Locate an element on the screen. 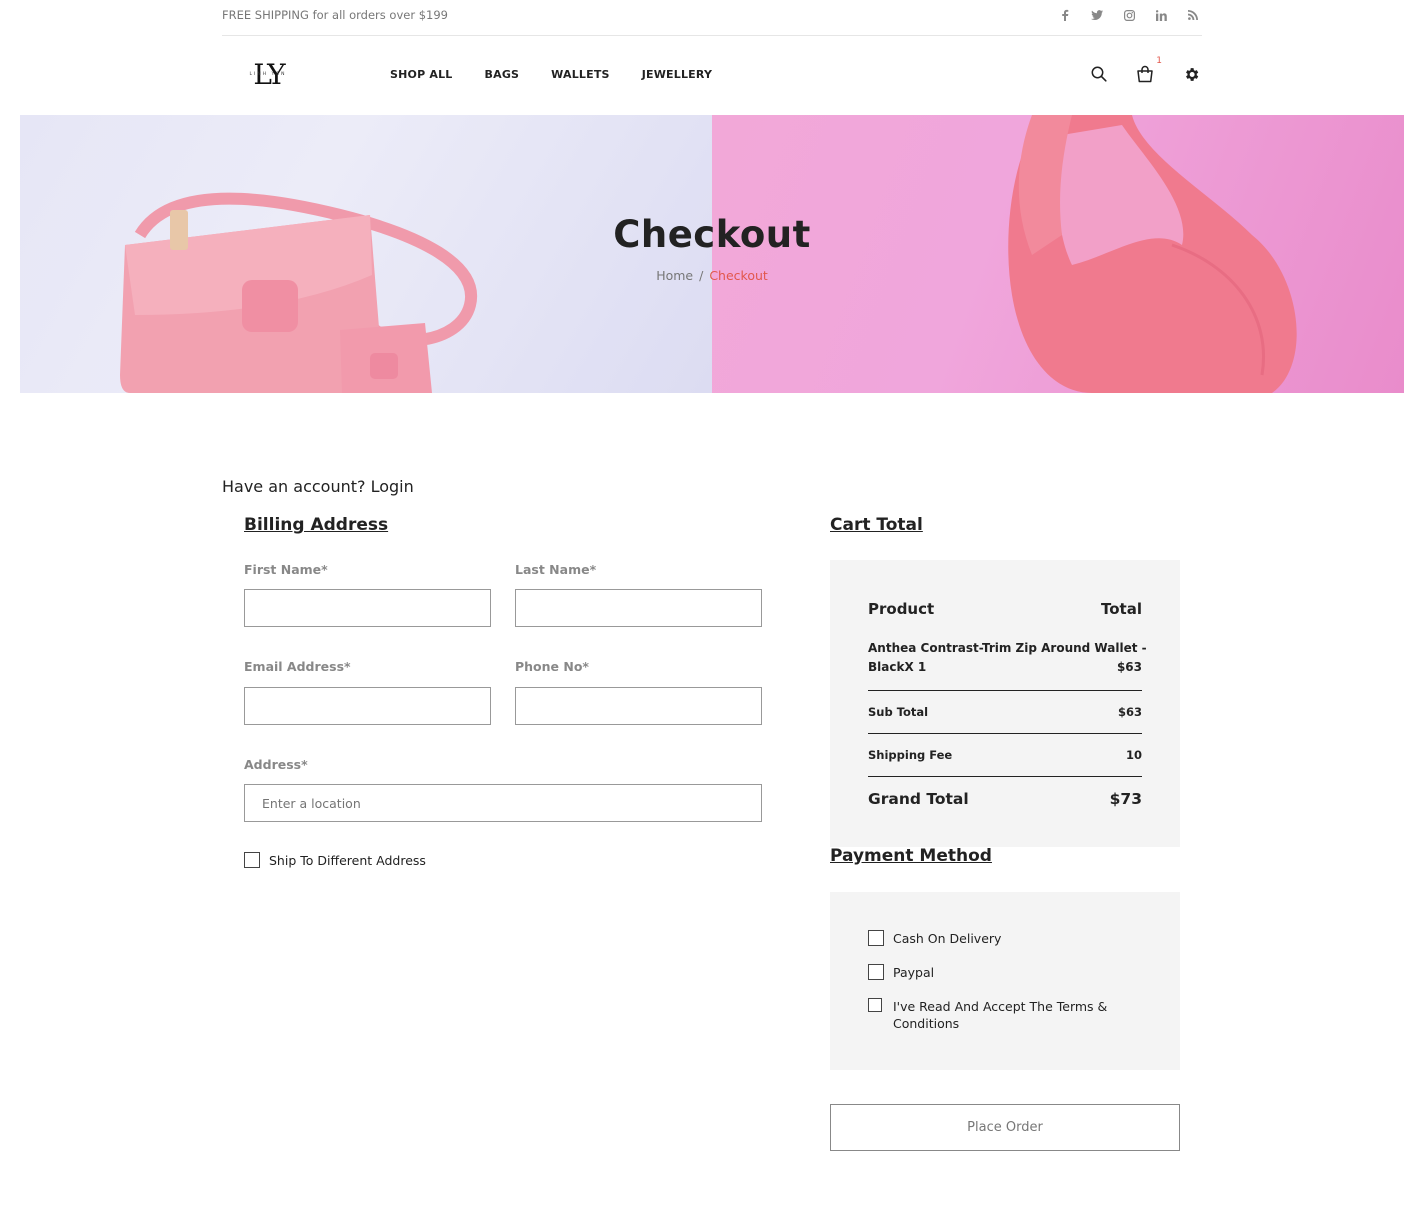 The height and width of the screenshot is (1208, 1421). grand-total-label: Grand Total is located at coordinates (918, 799).